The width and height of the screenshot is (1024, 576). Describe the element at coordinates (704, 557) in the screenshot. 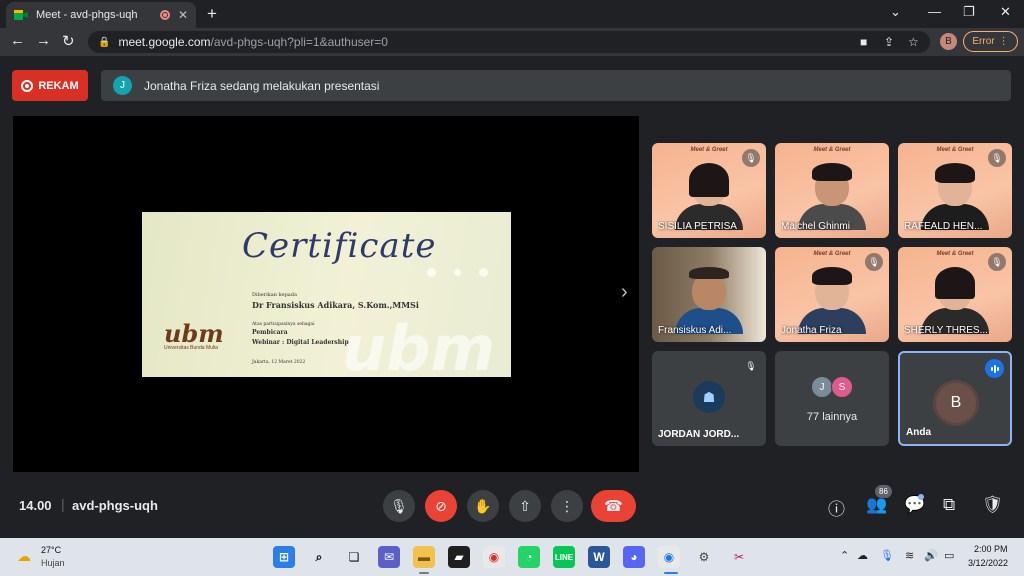

I see `settings-gear-icon: ⚙` at that location.